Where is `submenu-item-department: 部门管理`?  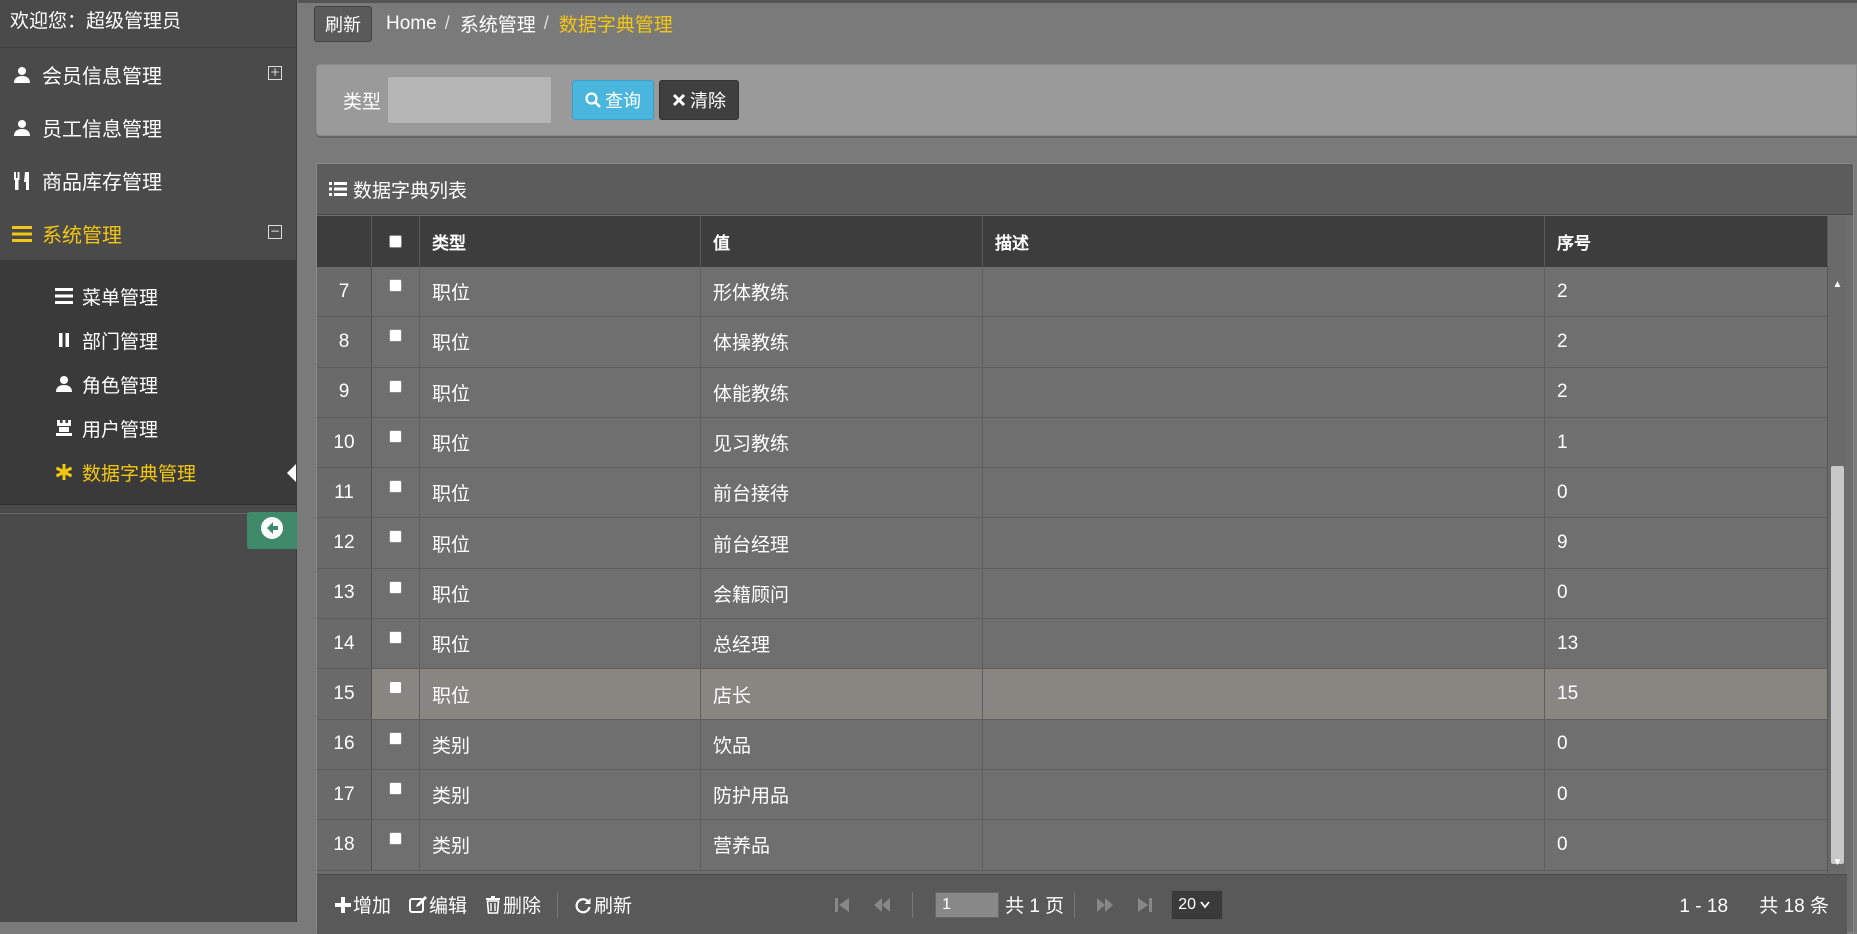
submenu-item-department: 部门管理 is located at coordinates (148, 340).